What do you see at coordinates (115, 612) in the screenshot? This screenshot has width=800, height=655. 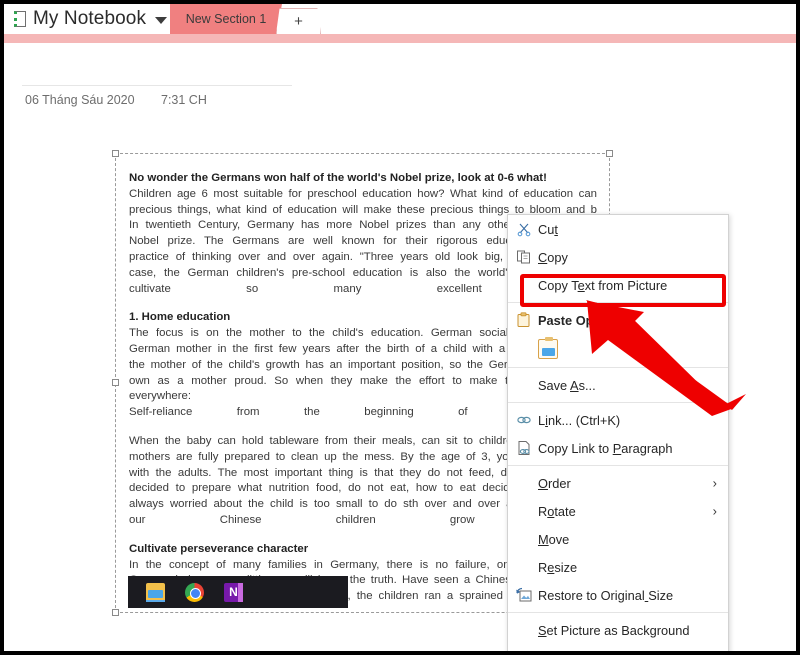 I see `resize-handle-bottom-left` at bounding box center [115, 612].